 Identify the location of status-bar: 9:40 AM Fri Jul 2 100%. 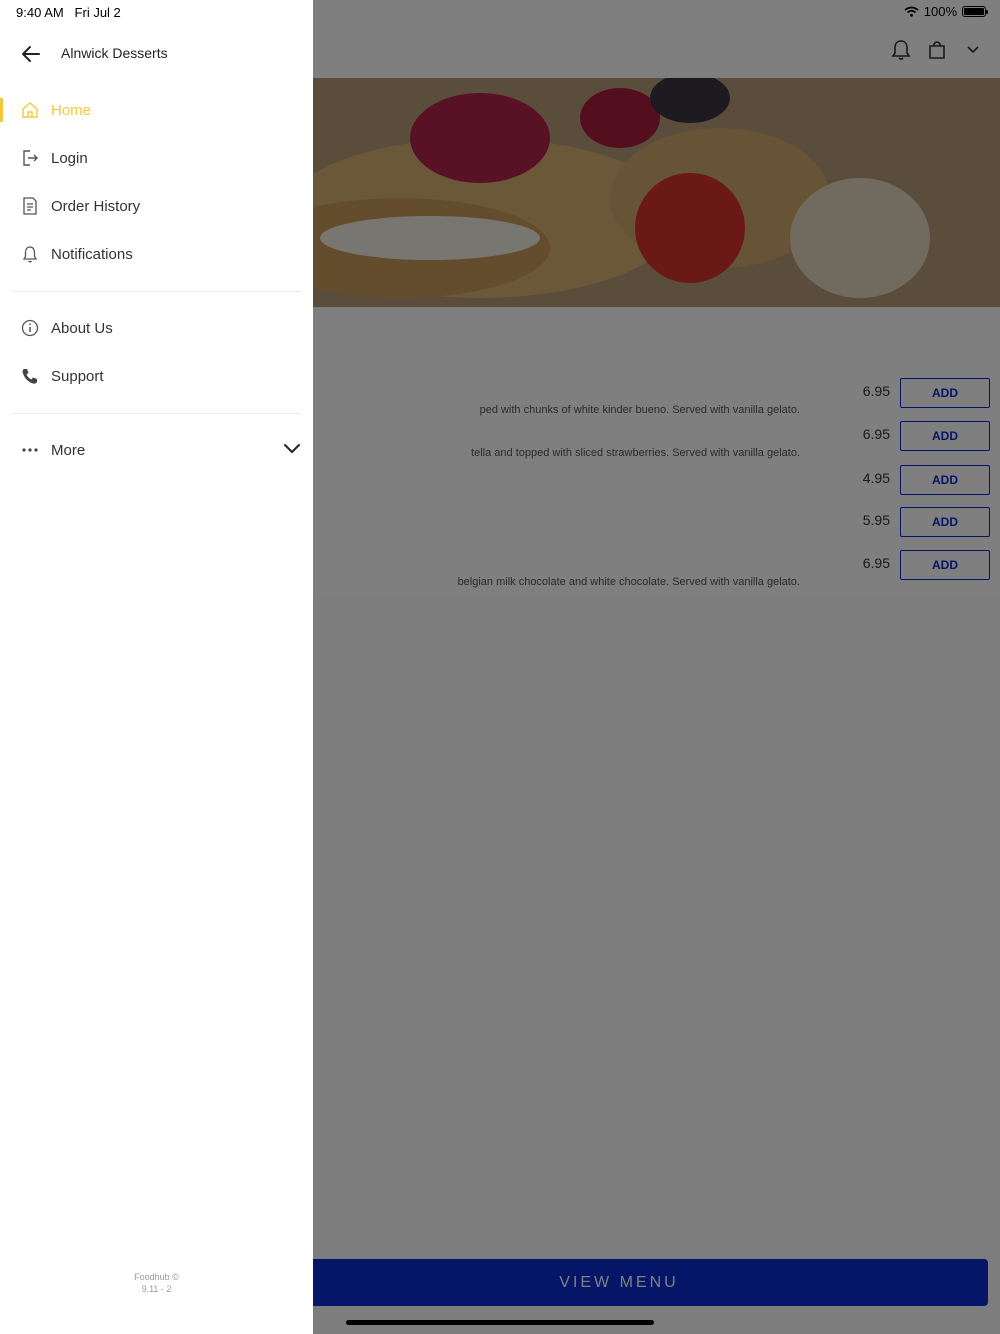
(500, 12).